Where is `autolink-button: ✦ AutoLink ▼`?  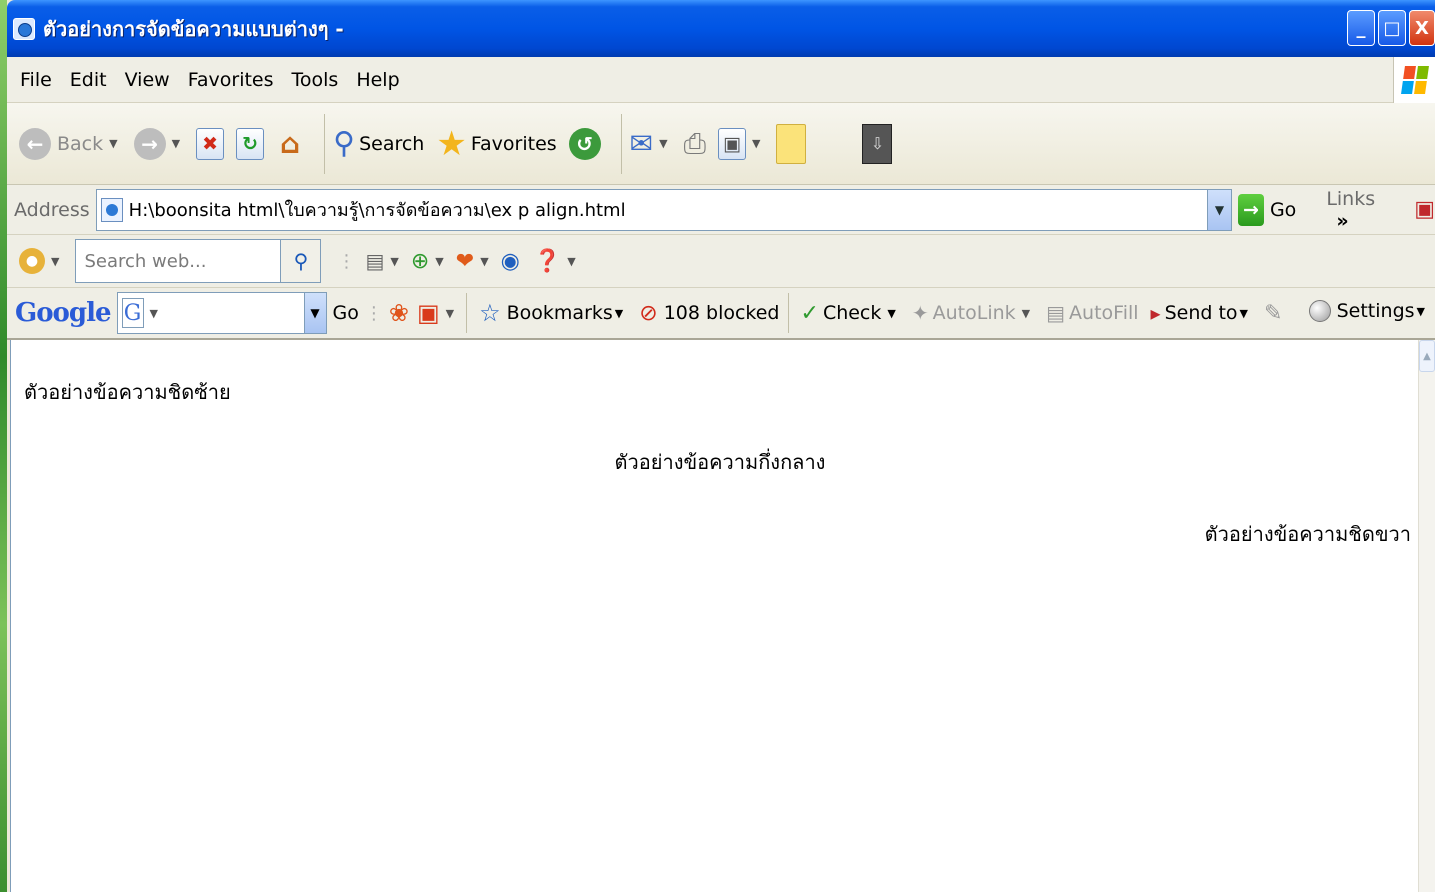 autolink-button: ✦ AutoLink ▼ is located at coordinates (973, 313).